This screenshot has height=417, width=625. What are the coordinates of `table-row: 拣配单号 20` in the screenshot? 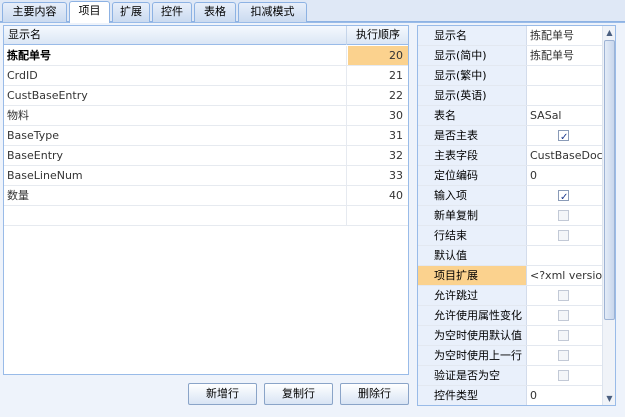 It's located at (206, 56).